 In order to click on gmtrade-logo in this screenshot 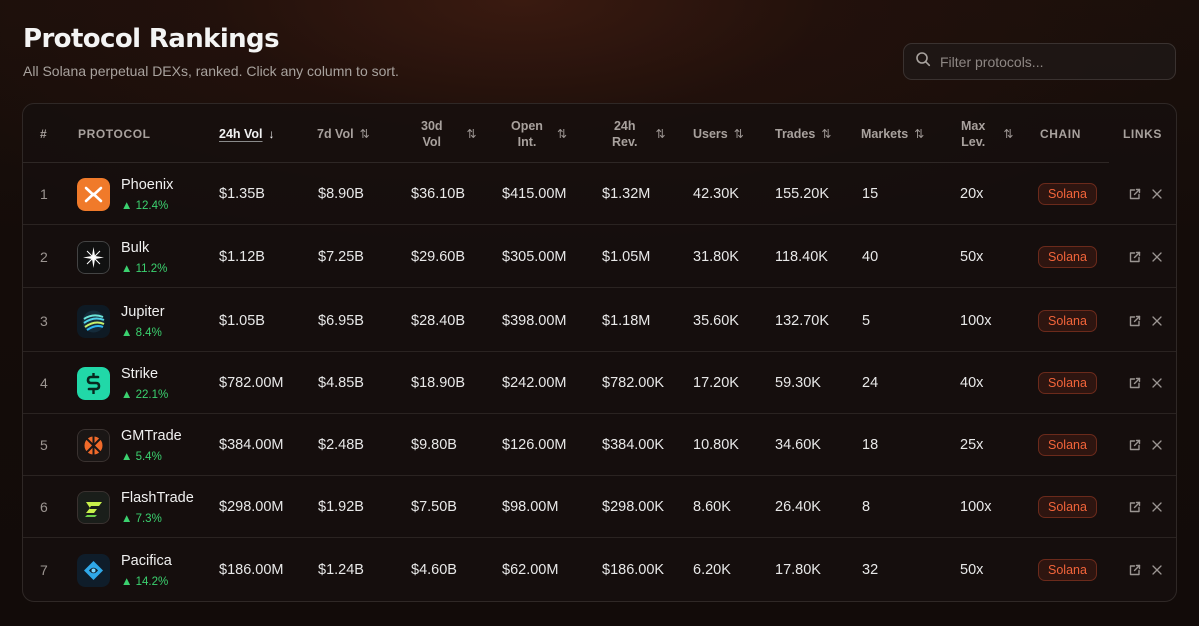, I will do `click(93, 445)`.